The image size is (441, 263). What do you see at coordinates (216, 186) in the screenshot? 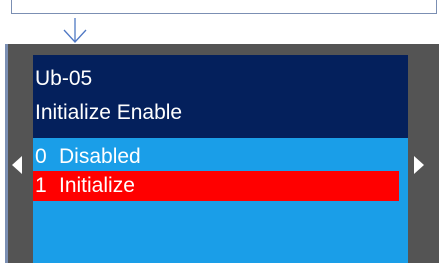
I see `option-initialize: 1 Initialize` at bounding box center [216, 186].